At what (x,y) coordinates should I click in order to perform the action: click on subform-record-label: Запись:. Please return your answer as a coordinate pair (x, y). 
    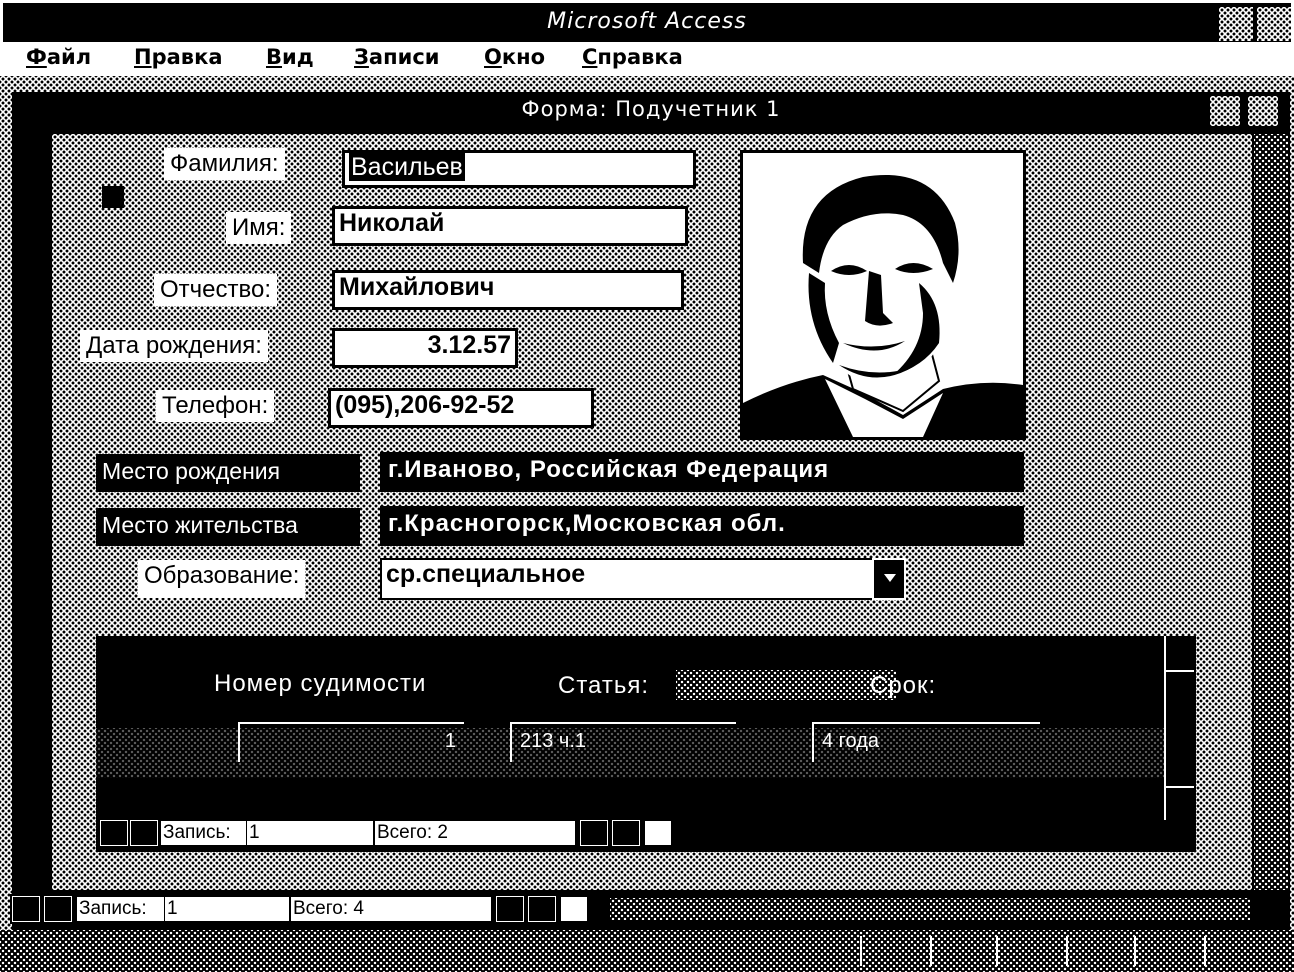
    Looking at the image, I should click on (203, 833).